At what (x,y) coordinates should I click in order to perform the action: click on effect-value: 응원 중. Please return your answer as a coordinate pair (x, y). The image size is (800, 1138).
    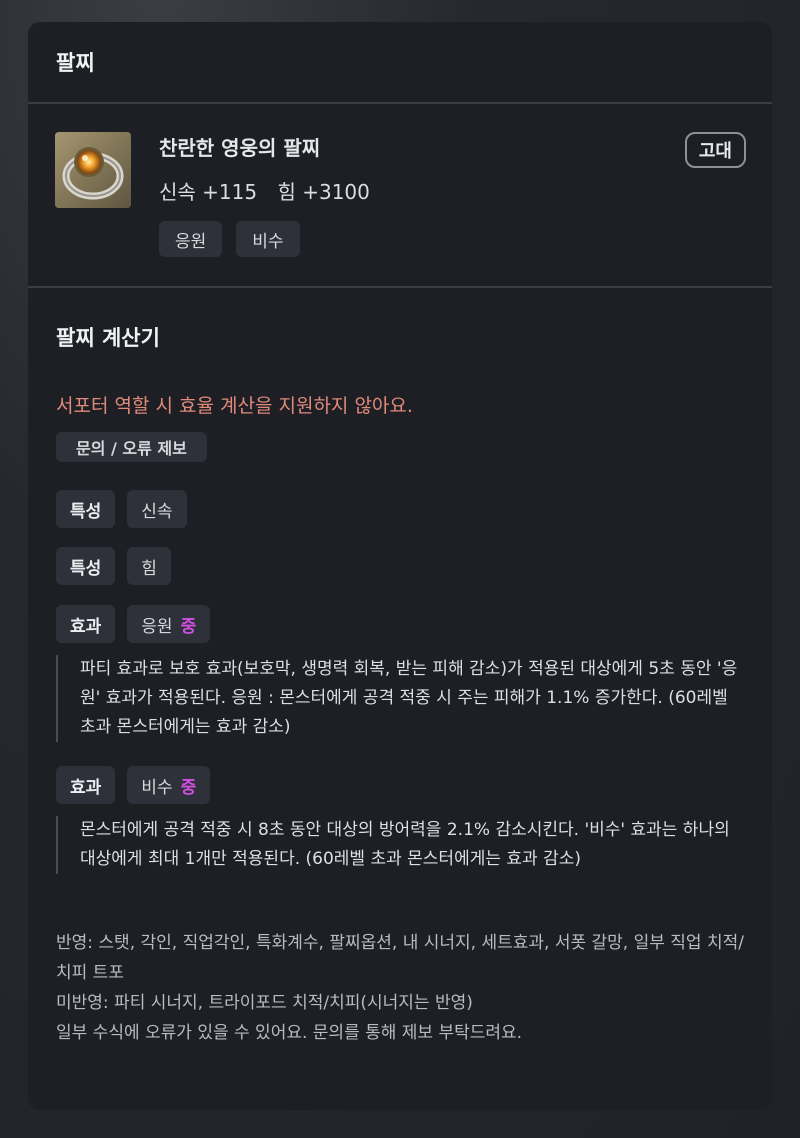
    Looking at the image, I should click on (169, 624).